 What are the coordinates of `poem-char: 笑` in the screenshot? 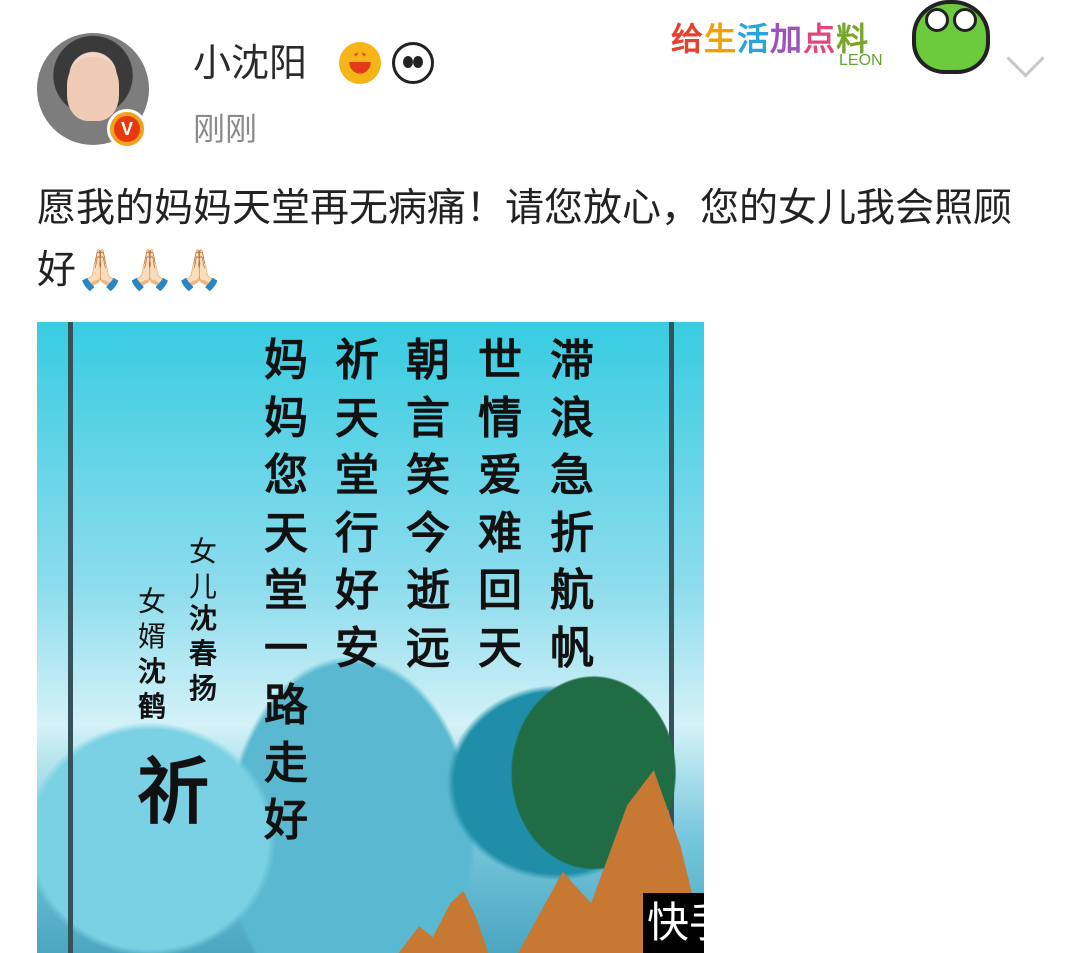 It's located at (428, 475).